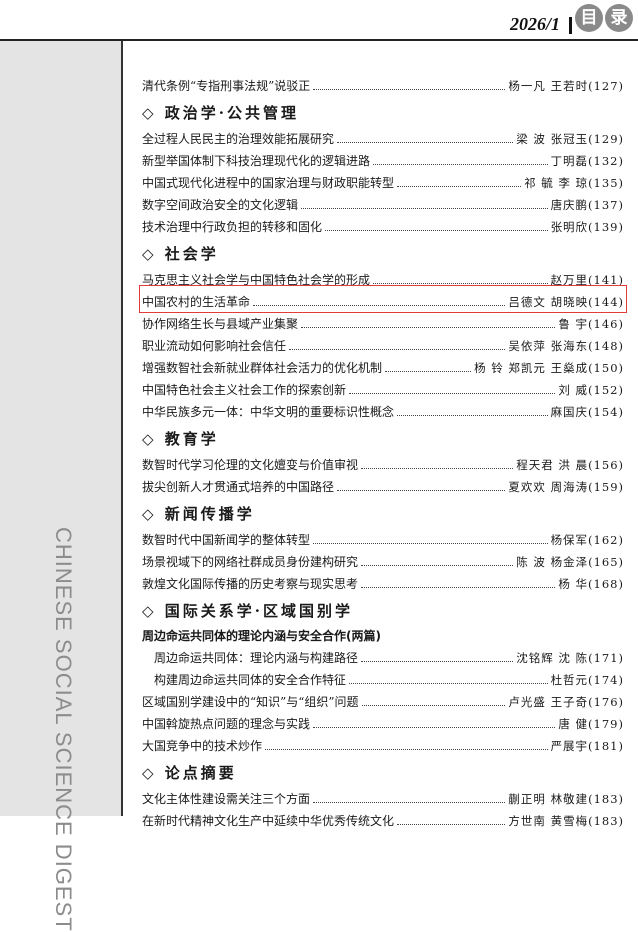 This screenshot has height=932, width=638. Describe the element at coordinates (383, 158) in the screenshot. I see `toc-entry: 新型举国体制下科技治理现代化的逻辑进路 丁明磊(132)` at that location.